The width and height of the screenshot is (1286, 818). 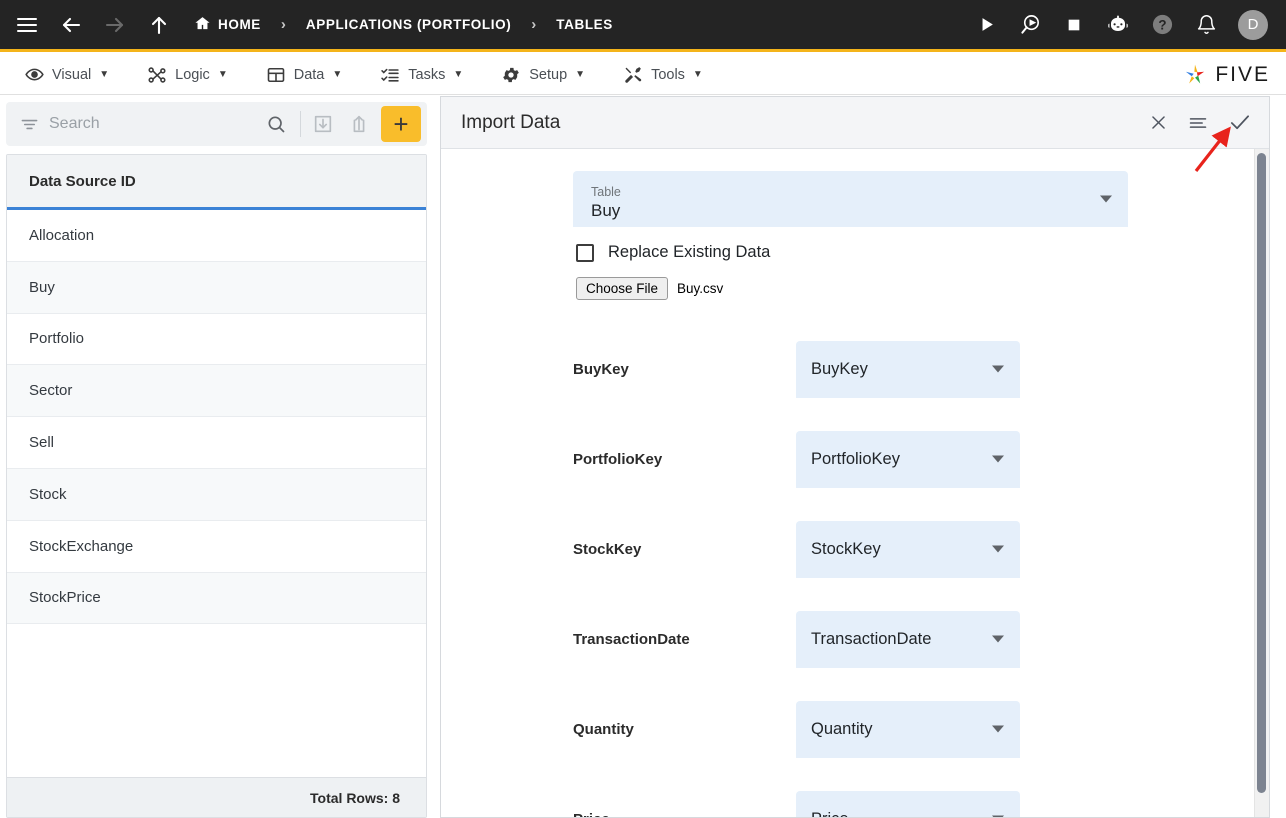 I want to click on mapping-row: Quantity Quantity, so click(x=855, y=729).